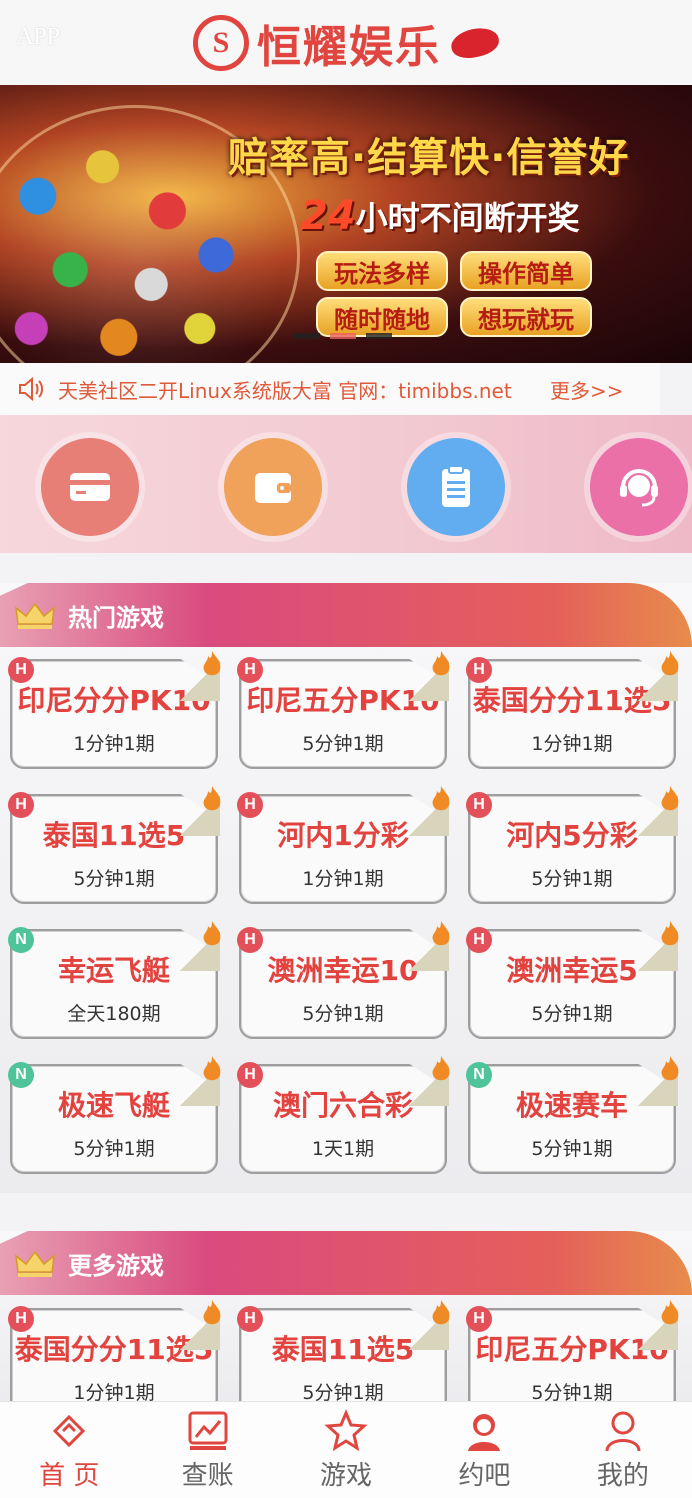  I want to click on tab-account: 查账, so click(207, 1450).